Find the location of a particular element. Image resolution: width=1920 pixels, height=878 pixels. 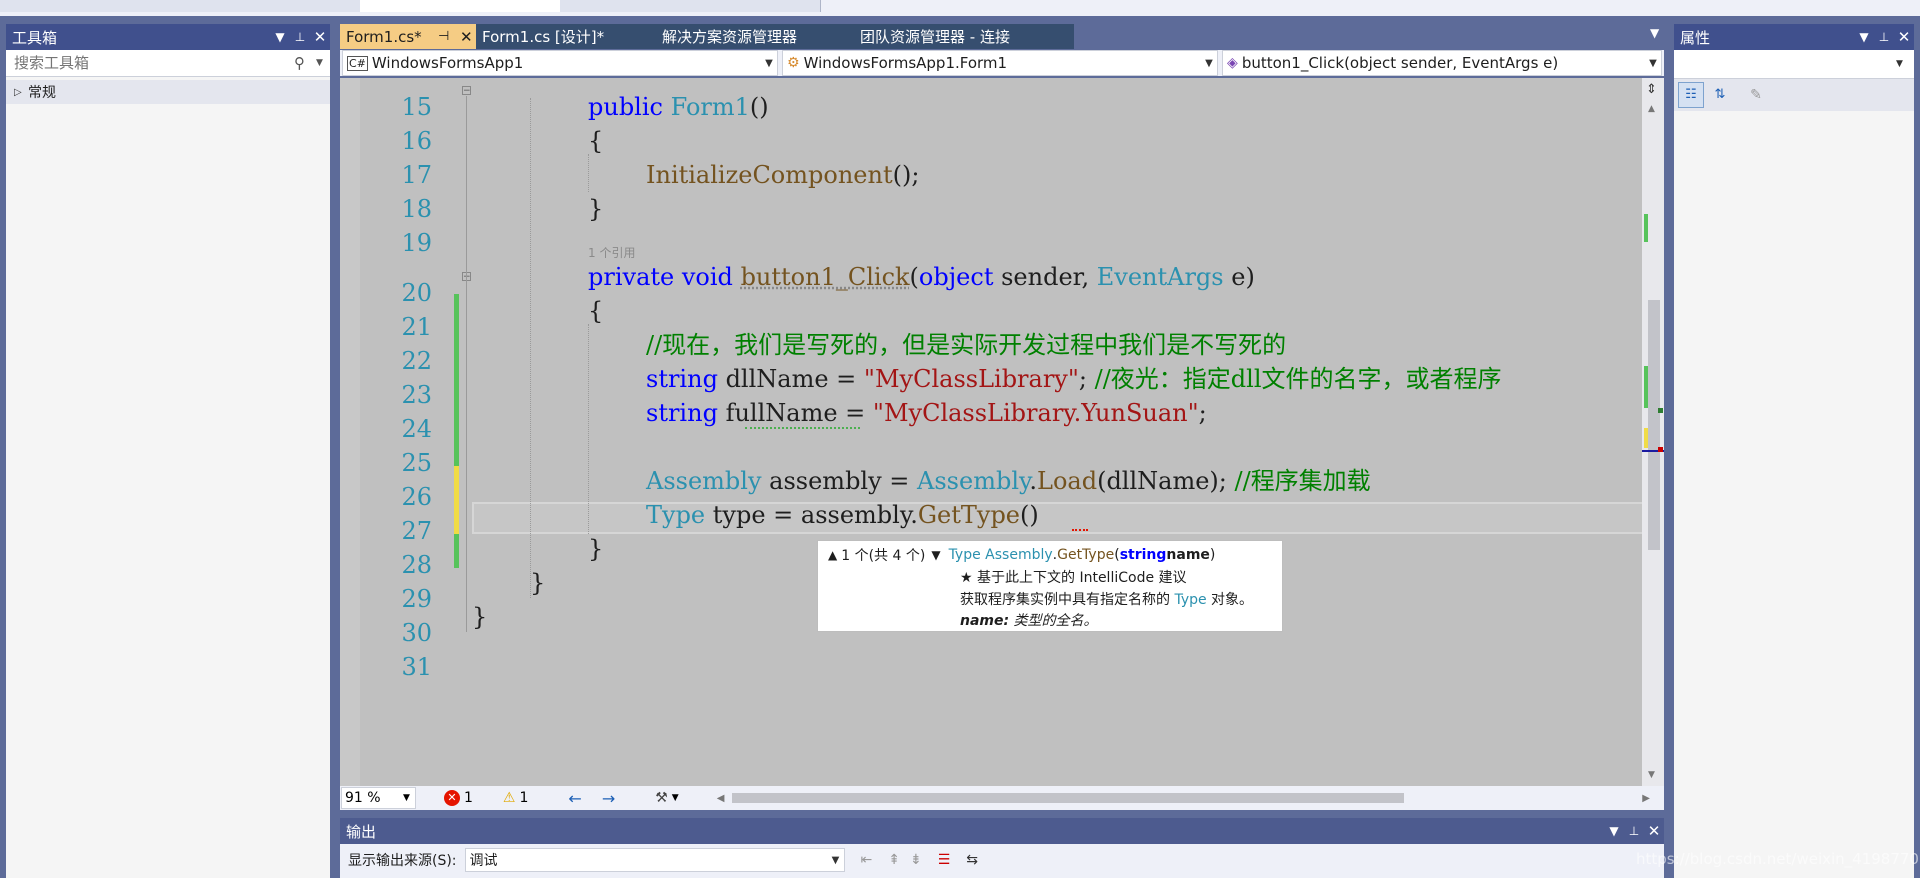

signature-close: ) is located at coordinates (1212, 555).